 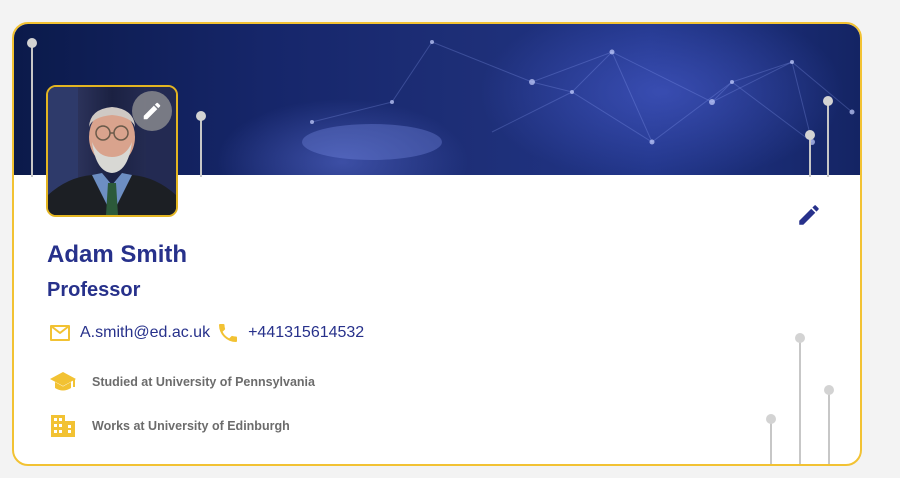 I want to click on profile-name: Adam Smith, so click(x=117, y=254).